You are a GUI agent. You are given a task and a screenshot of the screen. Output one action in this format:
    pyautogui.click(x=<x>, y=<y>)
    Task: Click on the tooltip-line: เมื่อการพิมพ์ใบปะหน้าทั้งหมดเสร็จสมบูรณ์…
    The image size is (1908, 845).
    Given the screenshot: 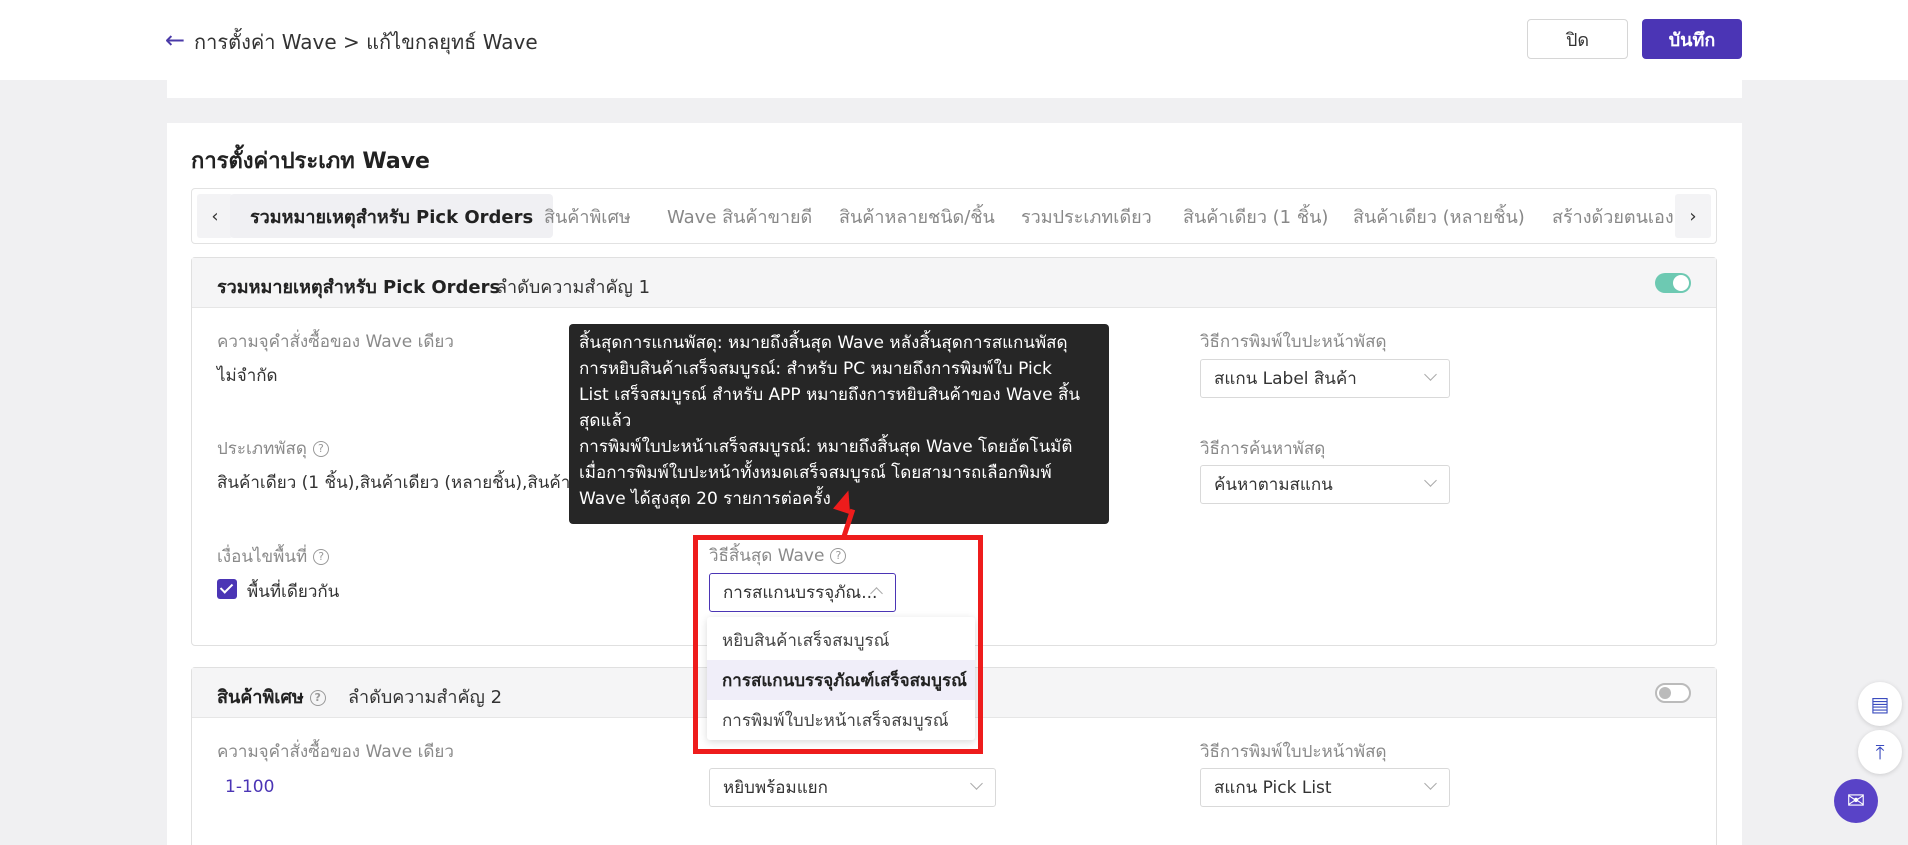 What is the action you would take?
    pyautogui.click(x=815, y=473)
    